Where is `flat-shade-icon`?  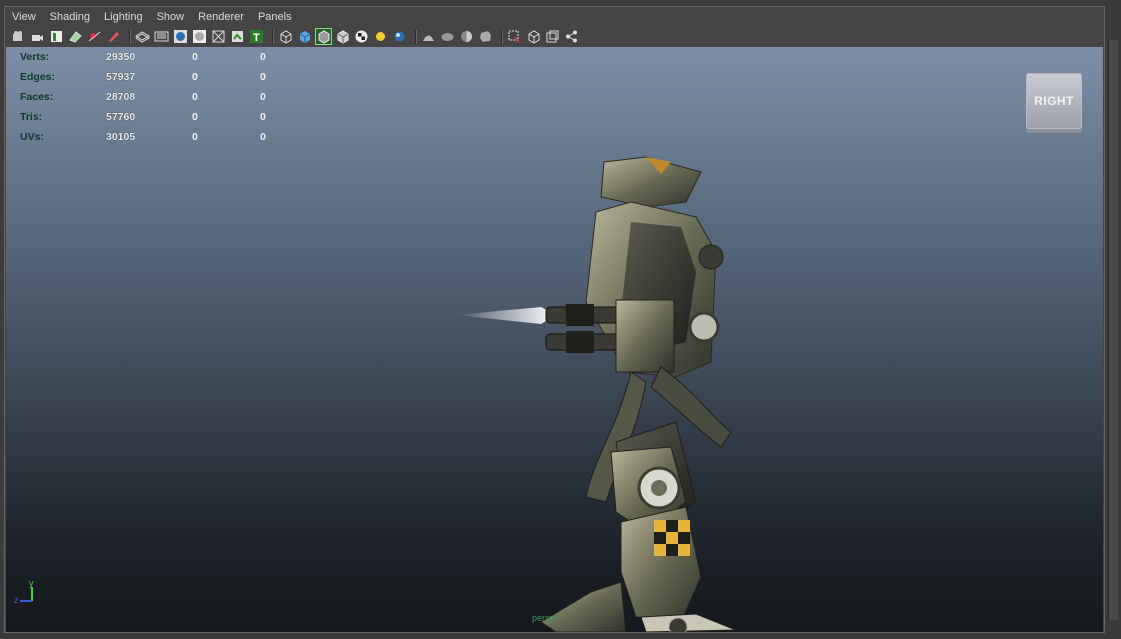 flat-shade-icon is located at coordinates (199, 36).